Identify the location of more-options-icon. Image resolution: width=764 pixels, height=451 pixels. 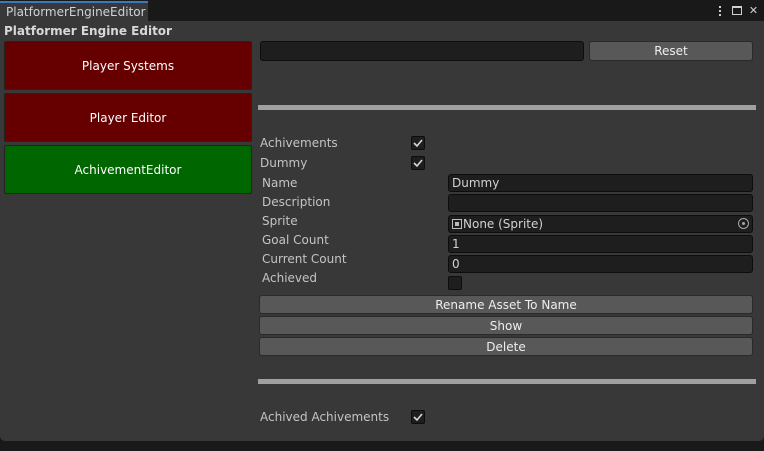
(719, 11).